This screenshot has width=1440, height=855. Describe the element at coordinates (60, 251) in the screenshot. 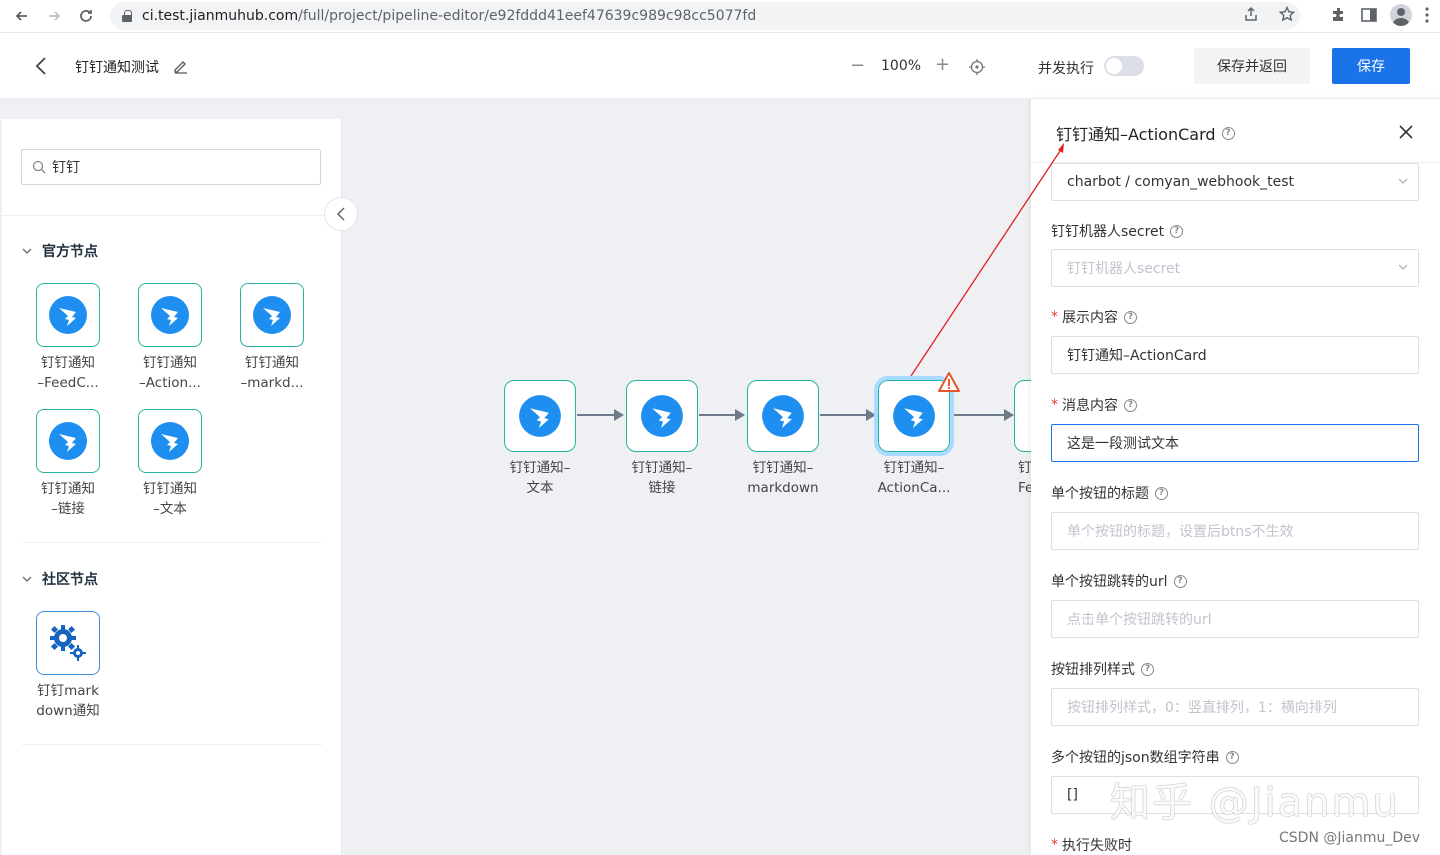

I see `official-nodes-section: 官方节点` at that location.